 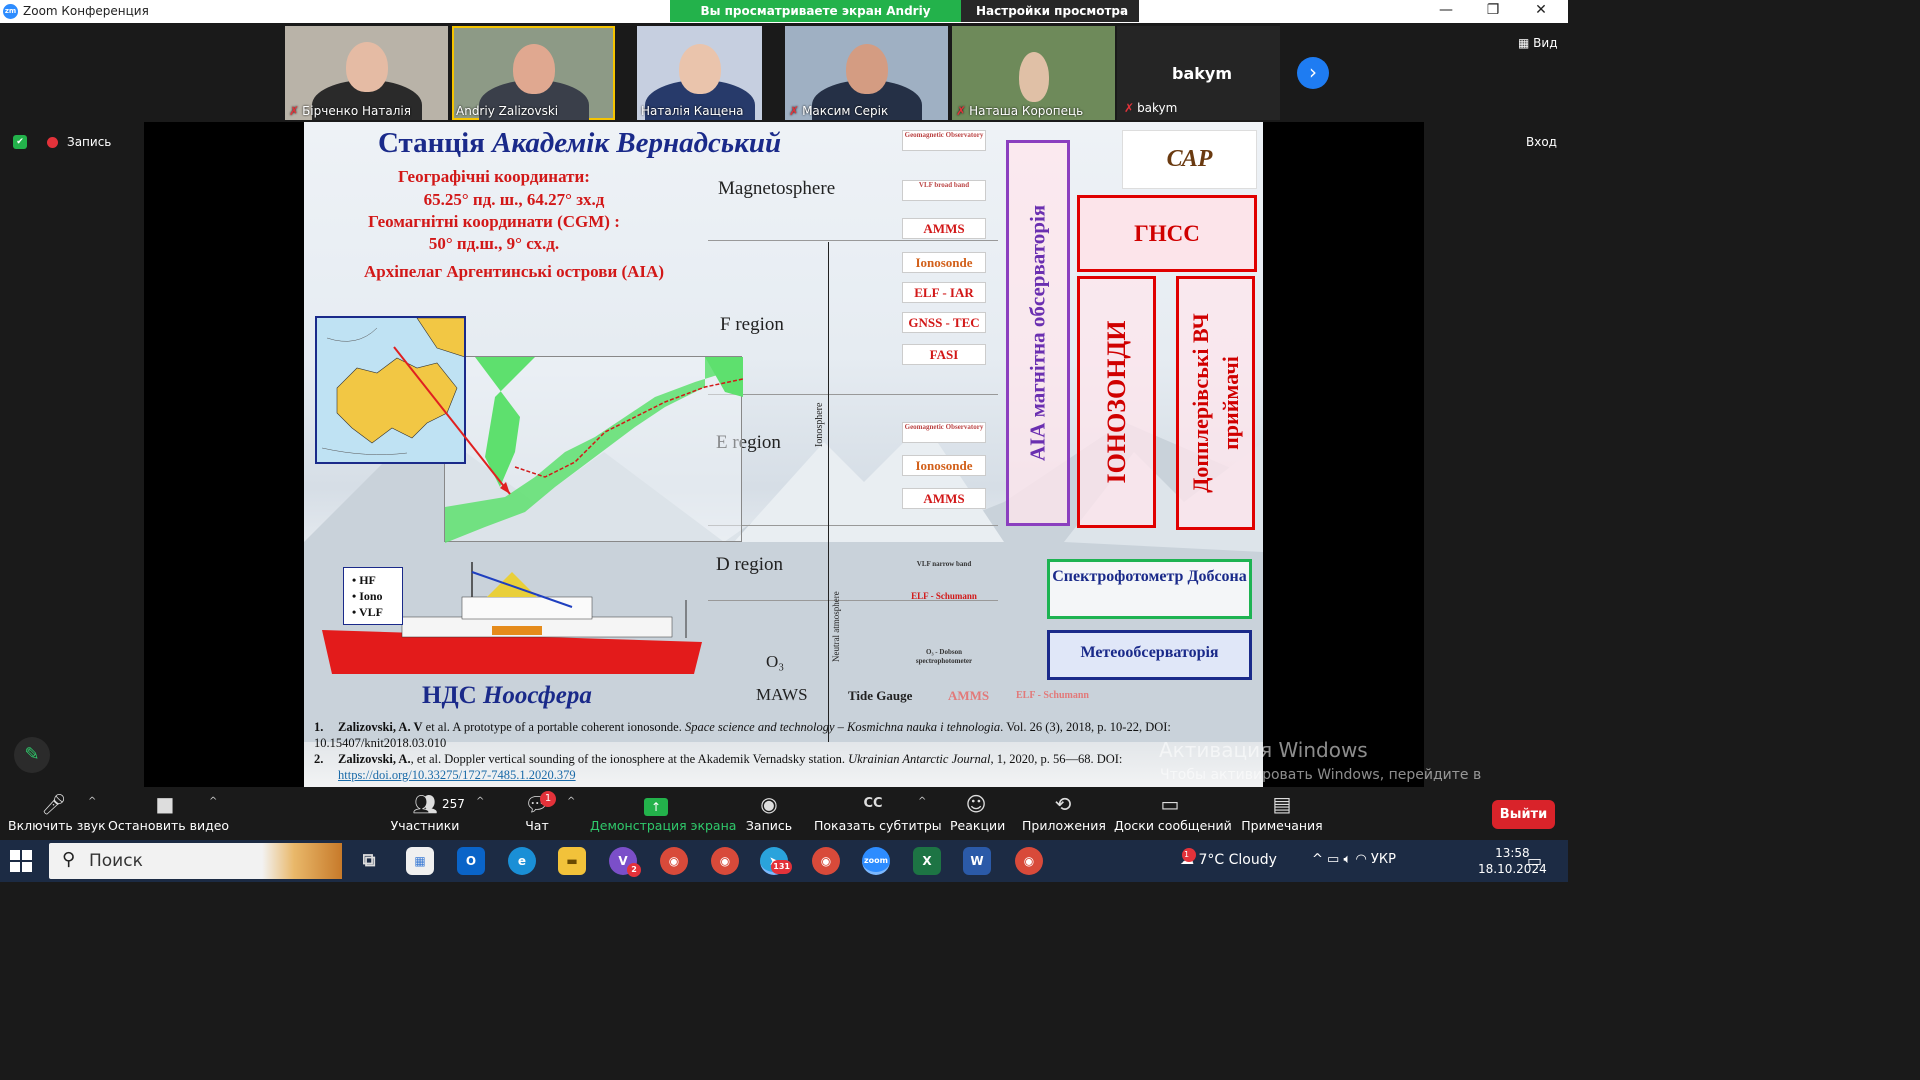 I want to click on telegram-badge: 131, so click(x=781, y=867).